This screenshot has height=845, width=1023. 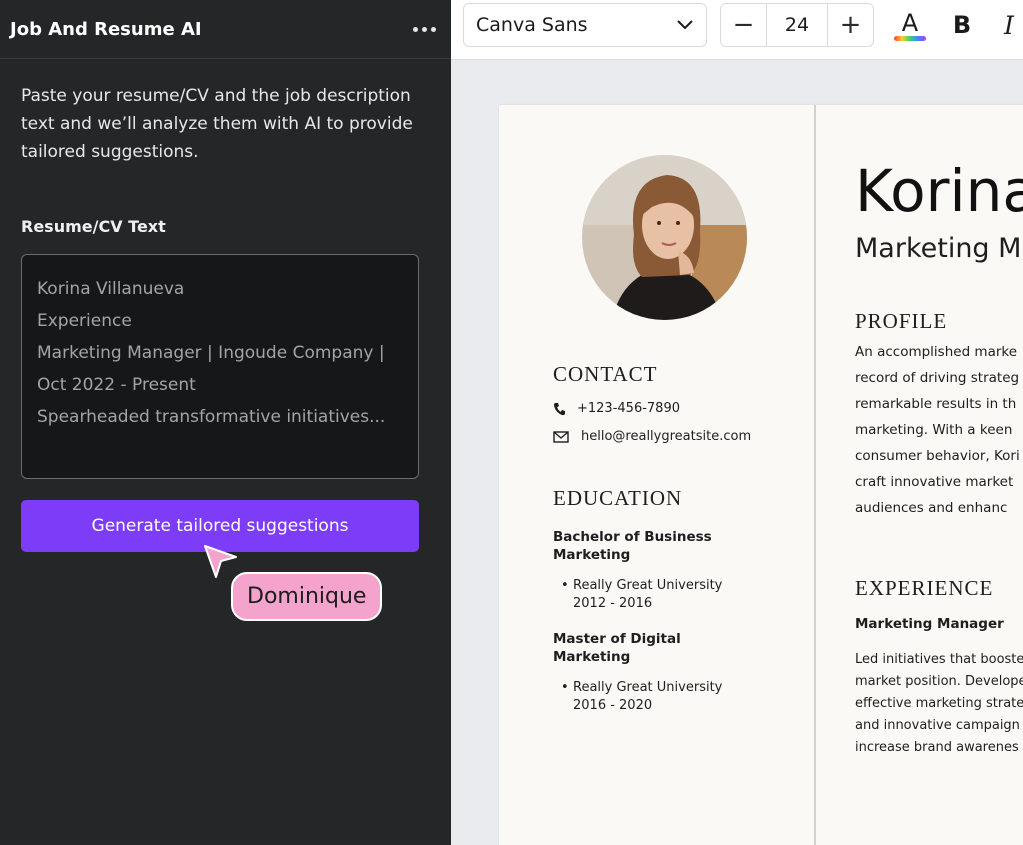 I want to click on experience-heading: EXPERIENCE, so click(x=924, y=588).